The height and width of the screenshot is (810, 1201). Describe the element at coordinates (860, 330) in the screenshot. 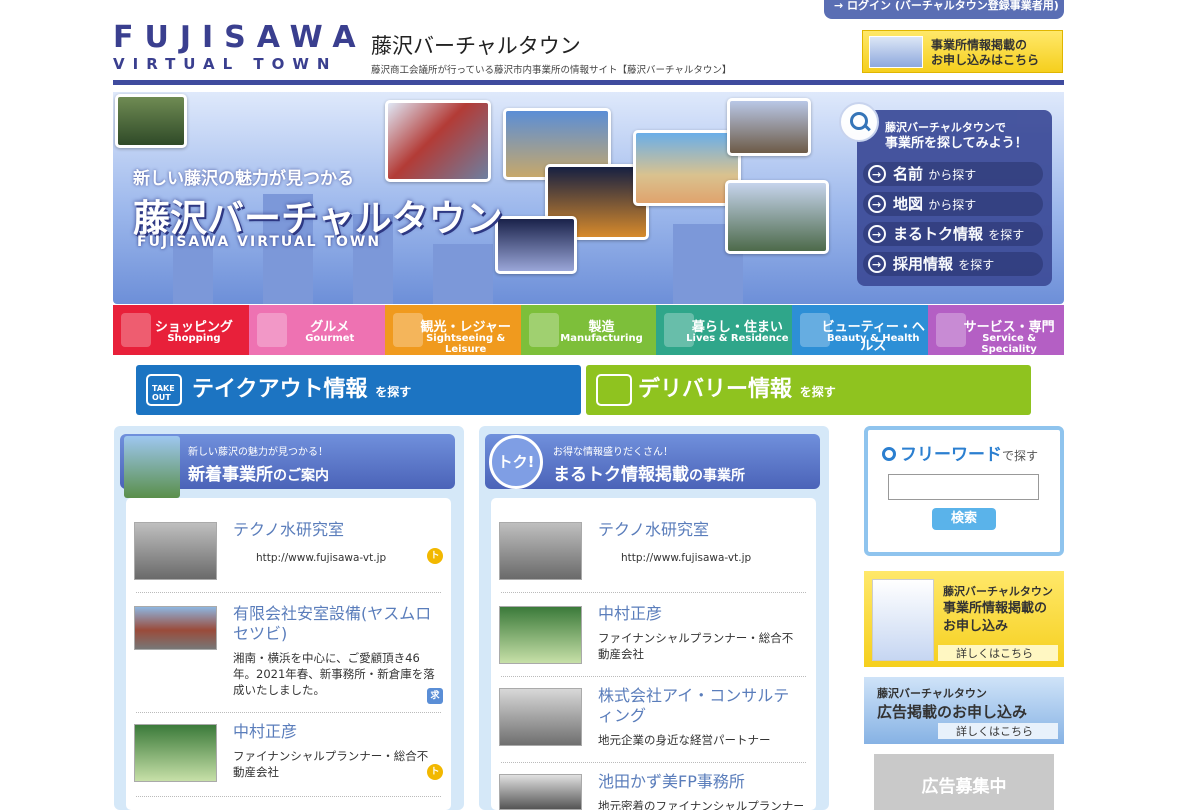

I see `category-beauty-health: ビューティー・ヘルス Beauty & Health` at that location.